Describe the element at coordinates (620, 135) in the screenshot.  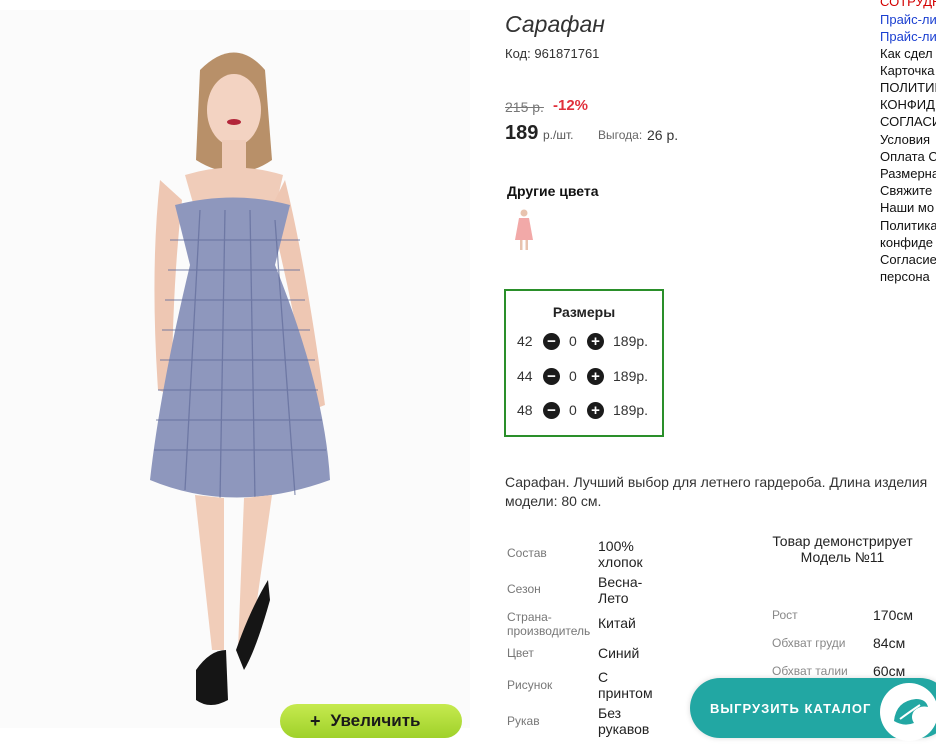
I see `benefit-label: Выгода:` at that location.